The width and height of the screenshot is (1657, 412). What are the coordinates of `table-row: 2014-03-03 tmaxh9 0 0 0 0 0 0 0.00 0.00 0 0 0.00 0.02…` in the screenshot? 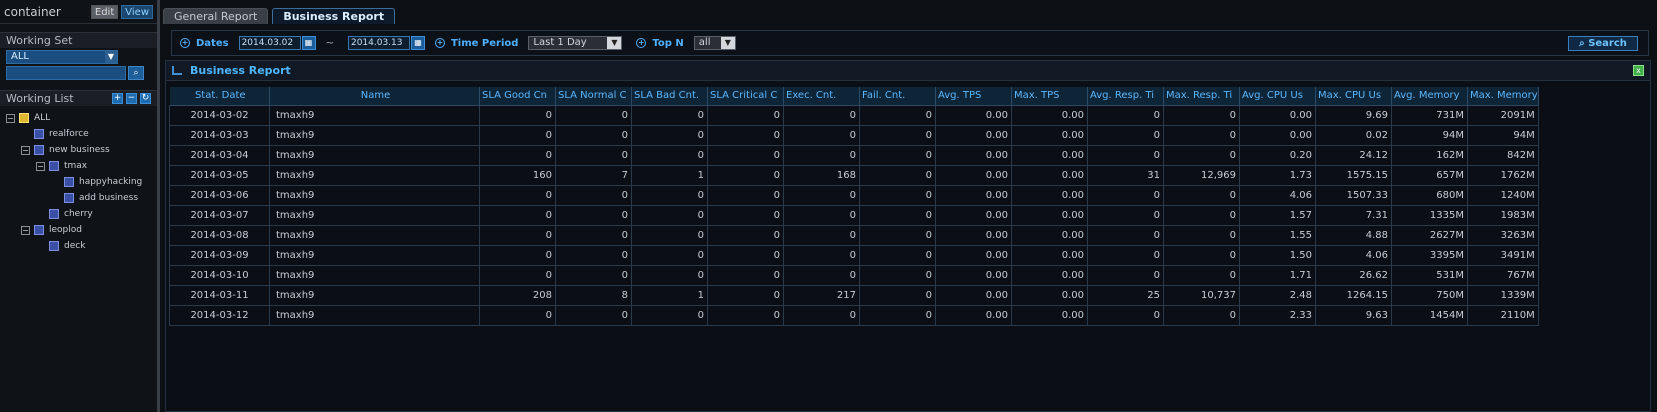 It's located at (854, 135).